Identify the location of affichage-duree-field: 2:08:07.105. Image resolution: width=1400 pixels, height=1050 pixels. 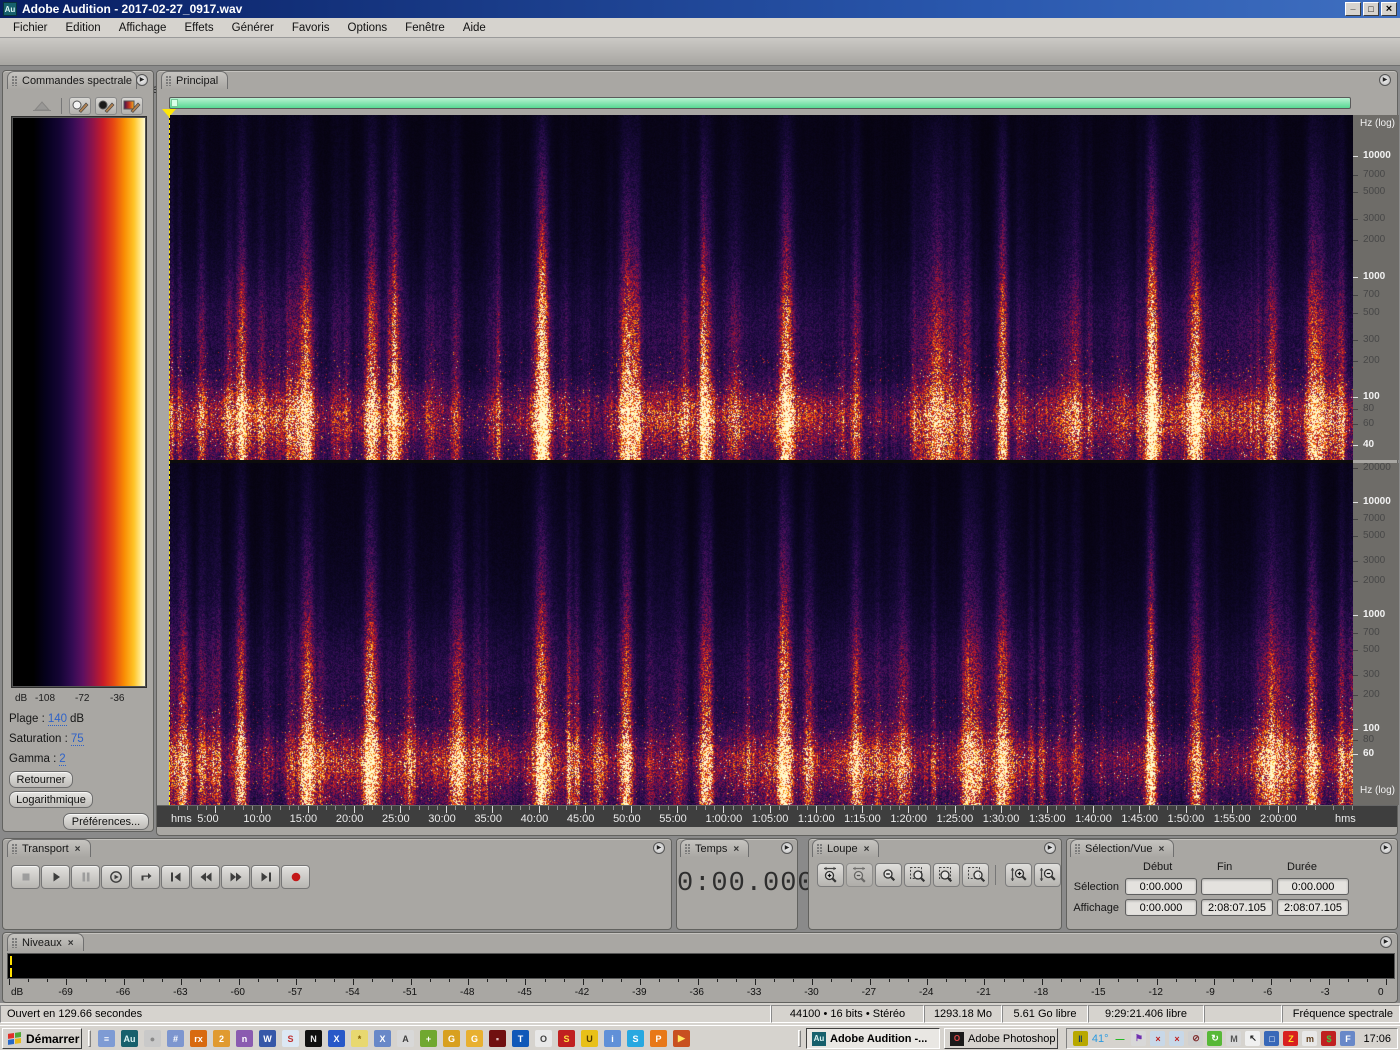
(1313, 907).